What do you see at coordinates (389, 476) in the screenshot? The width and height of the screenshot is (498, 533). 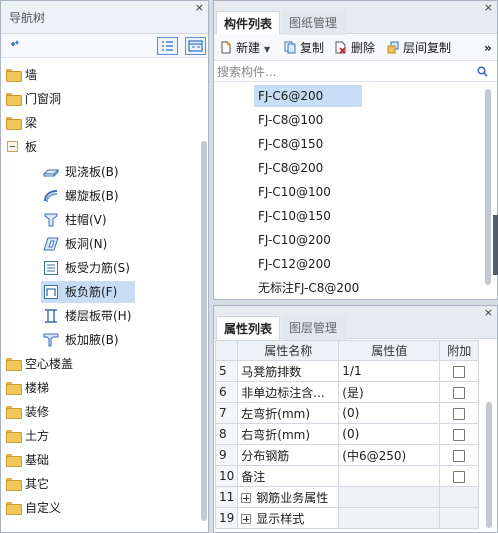 I see `property-value` at bounding box center [389, 476].